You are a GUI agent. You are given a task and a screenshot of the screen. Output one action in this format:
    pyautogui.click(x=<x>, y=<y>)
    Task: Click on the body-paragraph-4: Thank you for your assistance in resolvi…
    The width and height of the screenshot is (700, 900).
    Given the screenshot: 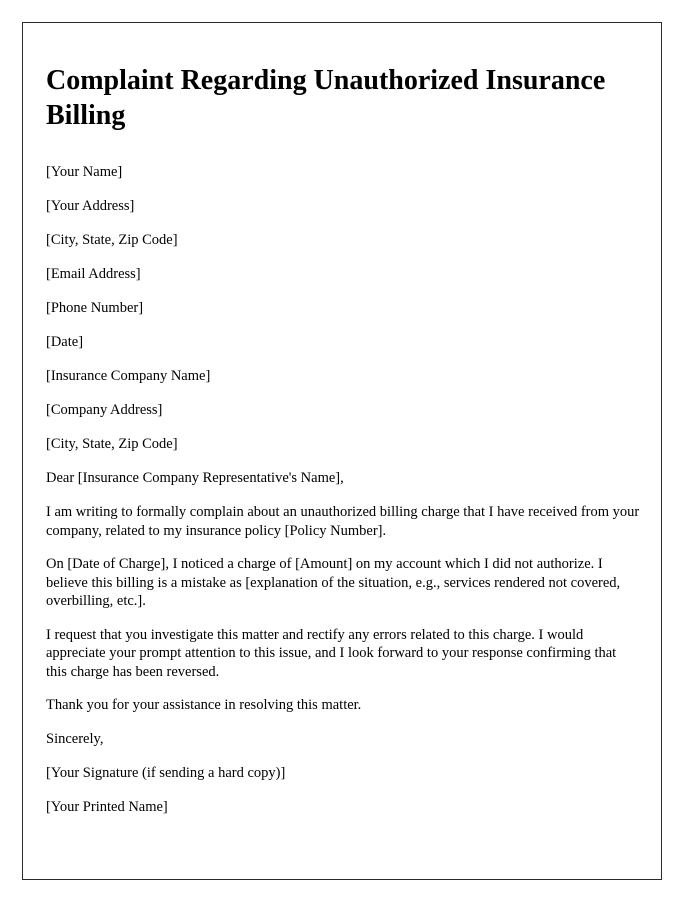 What is the action you would take?
    pyautogui.click(x=204, y=705)
    